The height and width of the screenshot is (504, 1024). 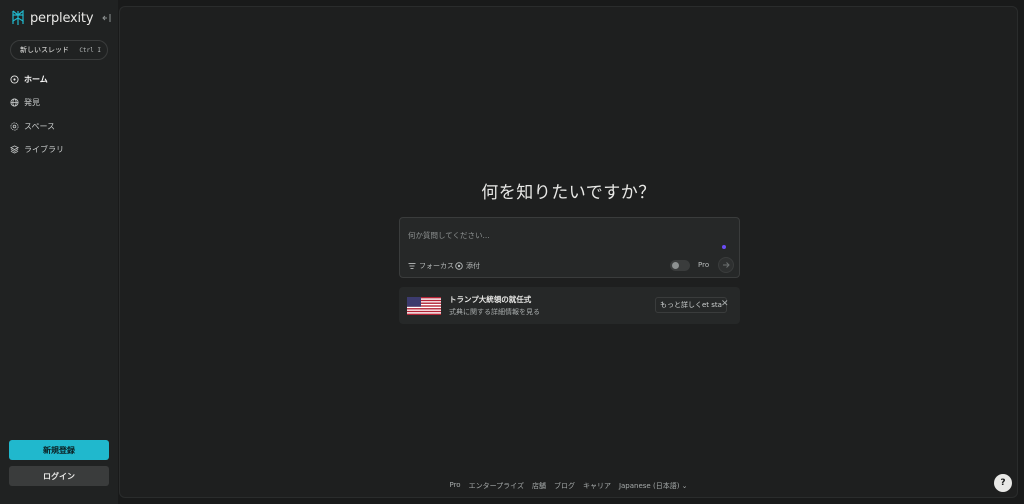 I want to click on sidebar-item-library: ライブラリ, so click(x=37, y=150).